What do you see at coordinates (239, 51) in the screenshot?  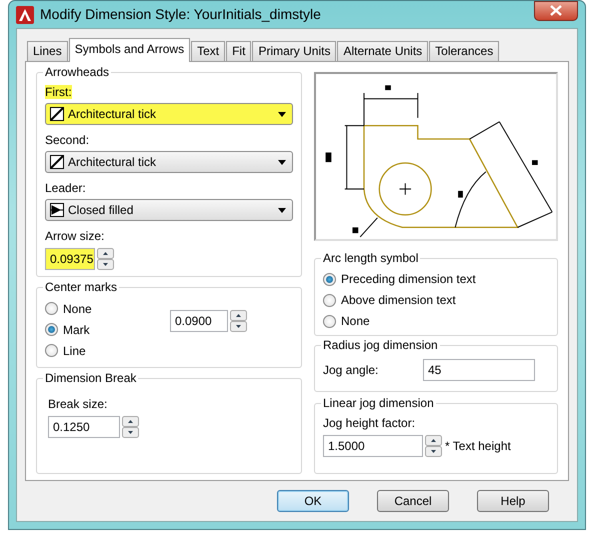 I see `tab: Fit` at bounding box center [239, 51].